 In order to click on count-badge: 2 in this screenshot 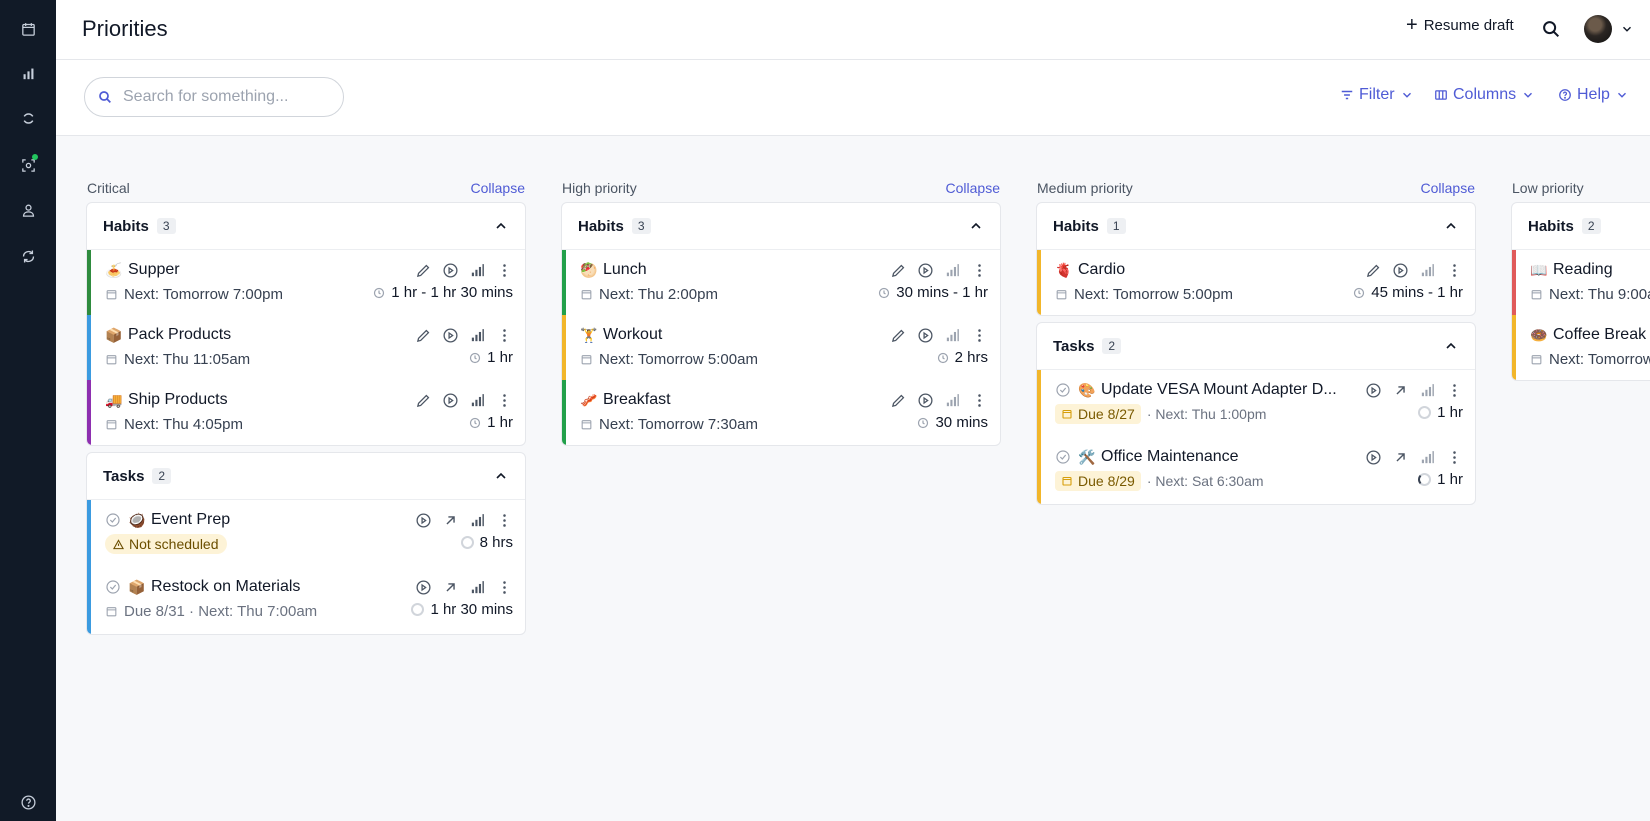, I will do `click(1112, 346)`.